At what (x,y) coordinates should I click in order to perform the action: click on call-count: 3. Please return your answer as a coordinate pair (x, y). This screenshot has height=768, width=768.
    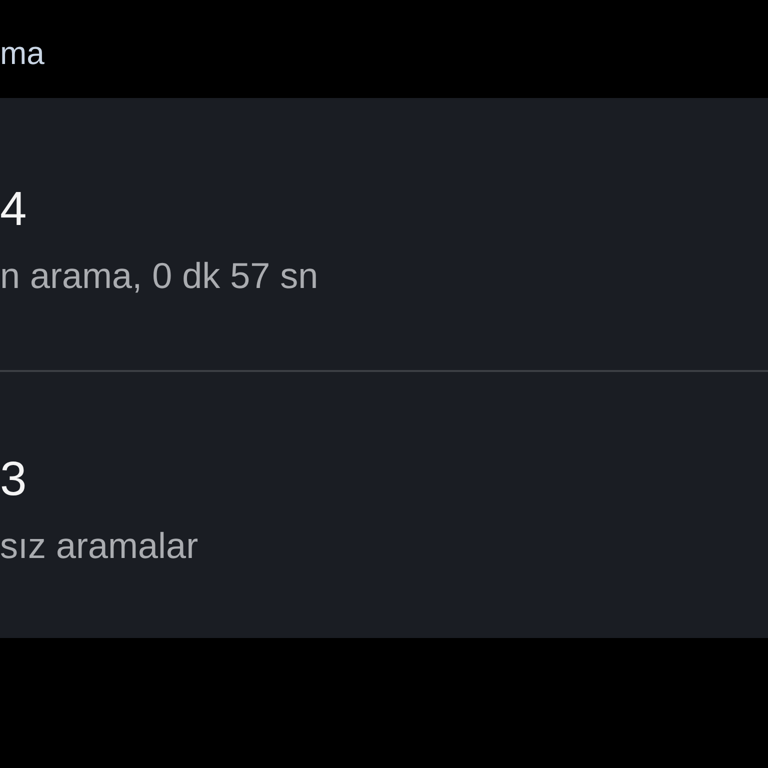
    Looking at the image, I should click on (13, 480).